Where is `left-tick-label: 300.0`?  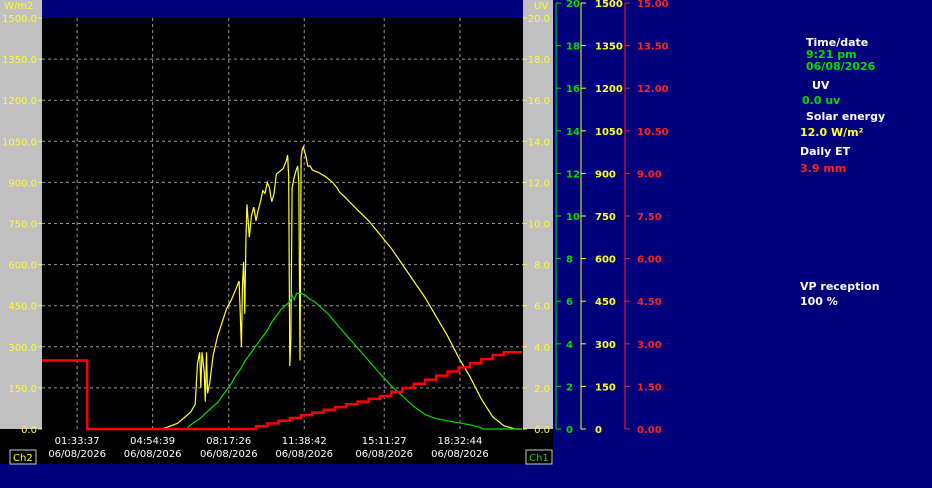 left-tick-label: 300.0 is located at coordinates (22, 348).